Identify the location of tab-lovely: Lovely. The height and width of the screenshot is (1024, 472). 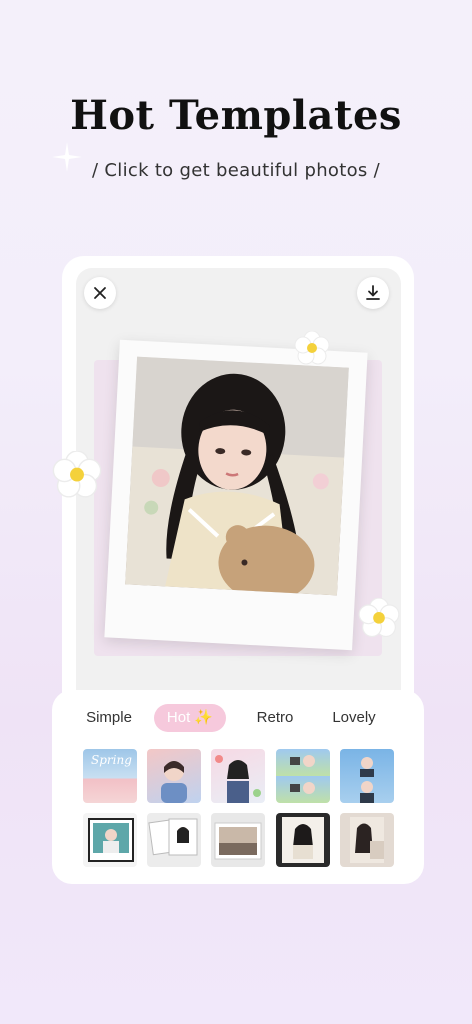
(354, 718).